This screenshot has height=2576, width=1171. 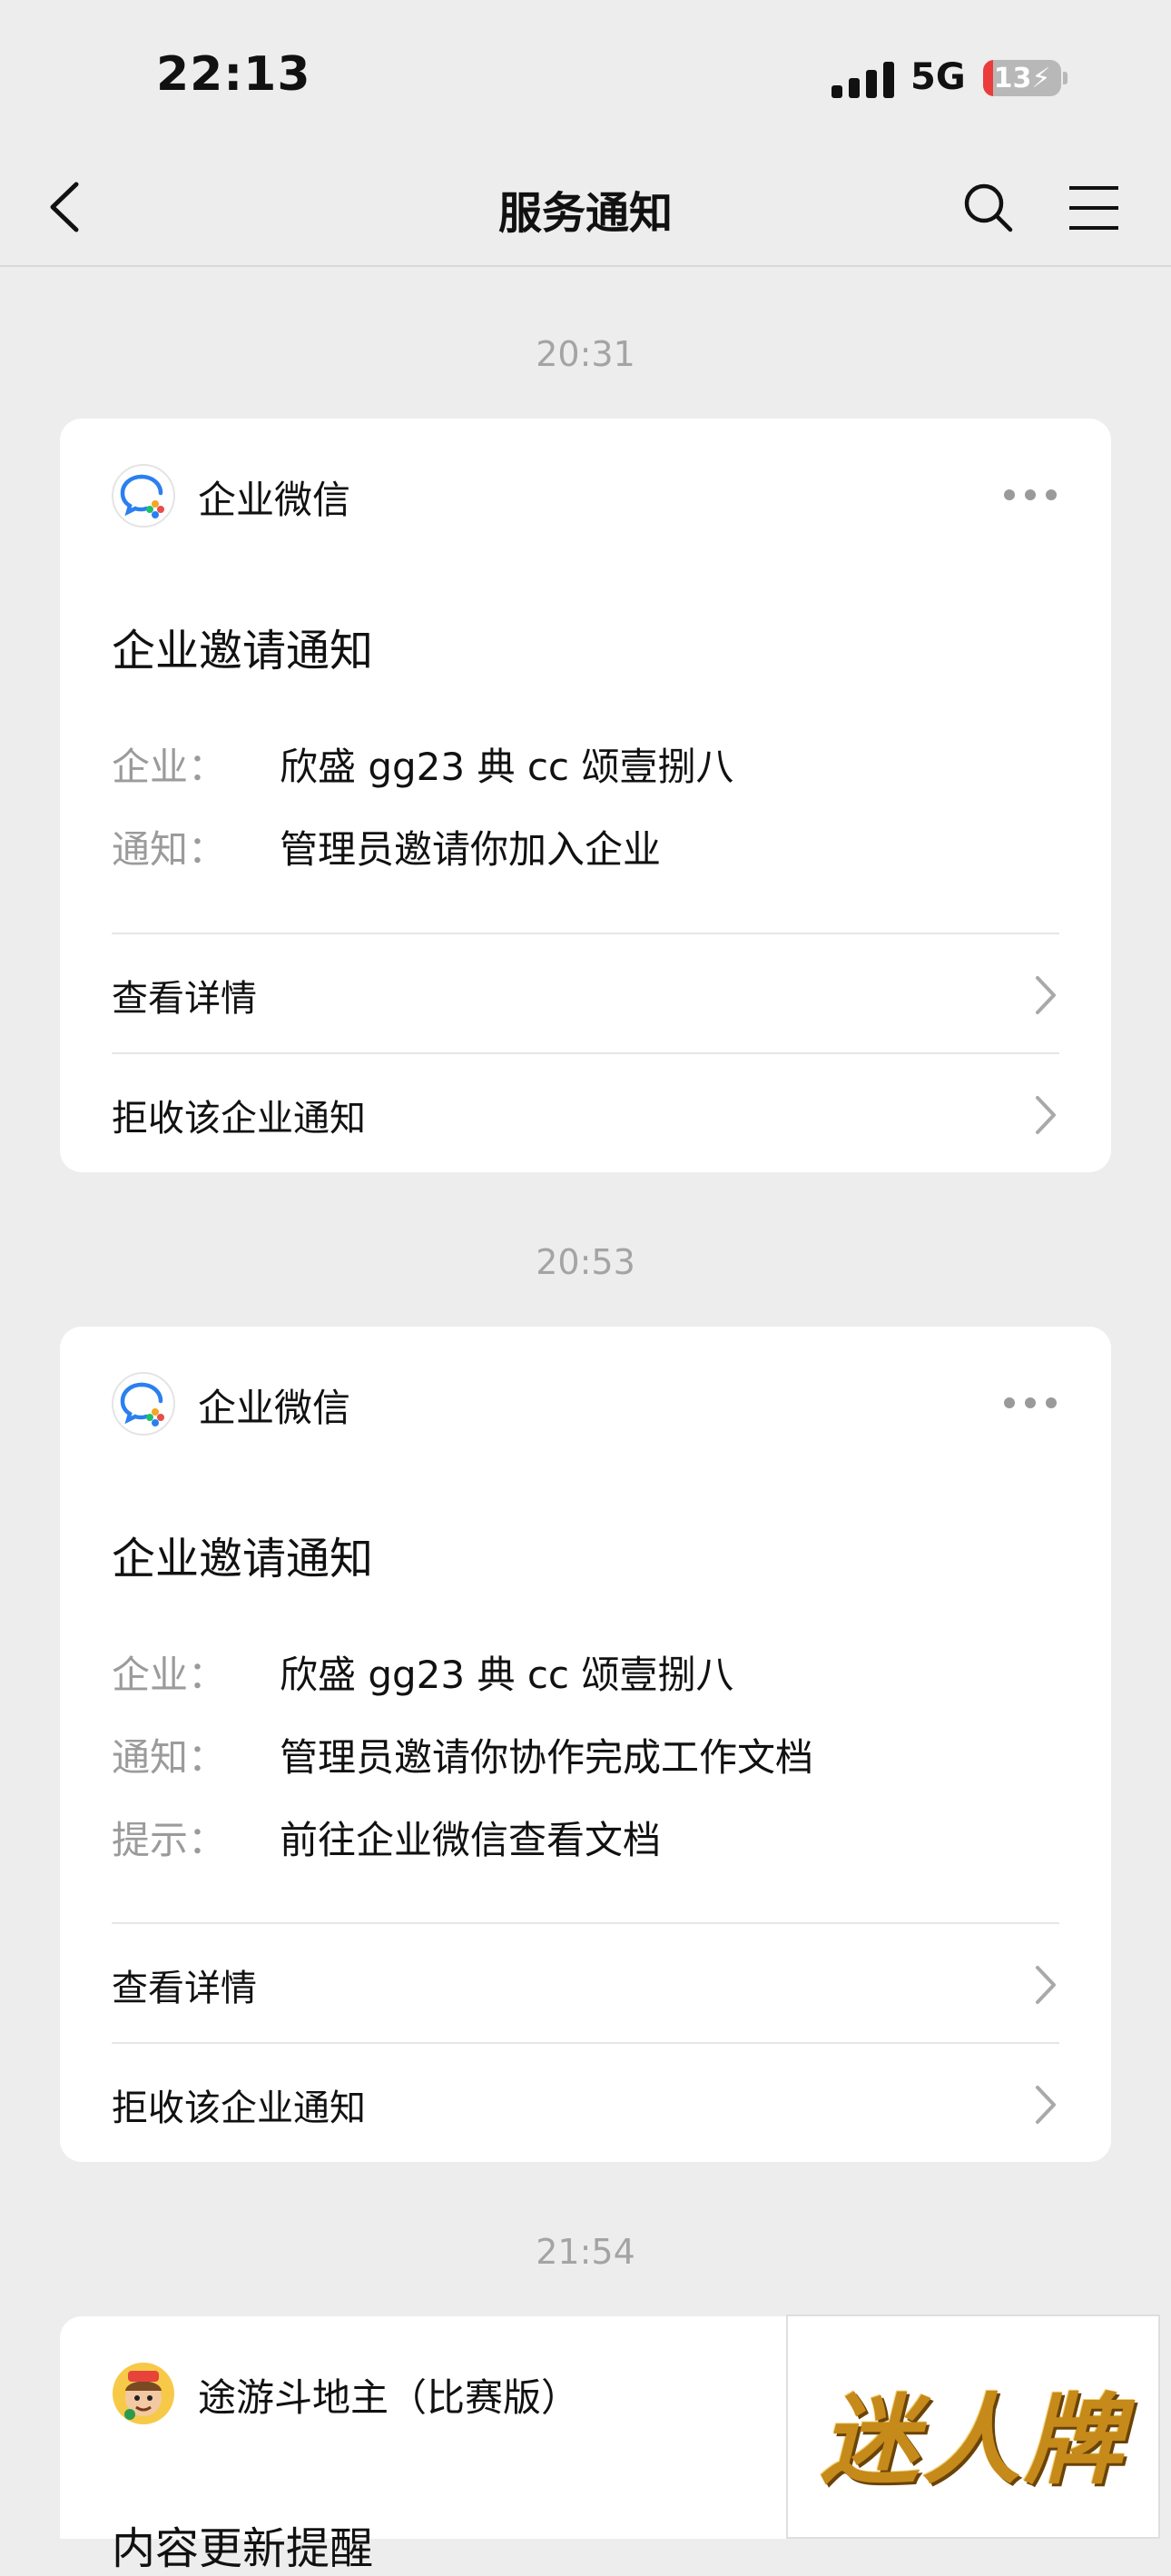 I want to click on nav-bar: 服务通知, so click(x=586, y=208).